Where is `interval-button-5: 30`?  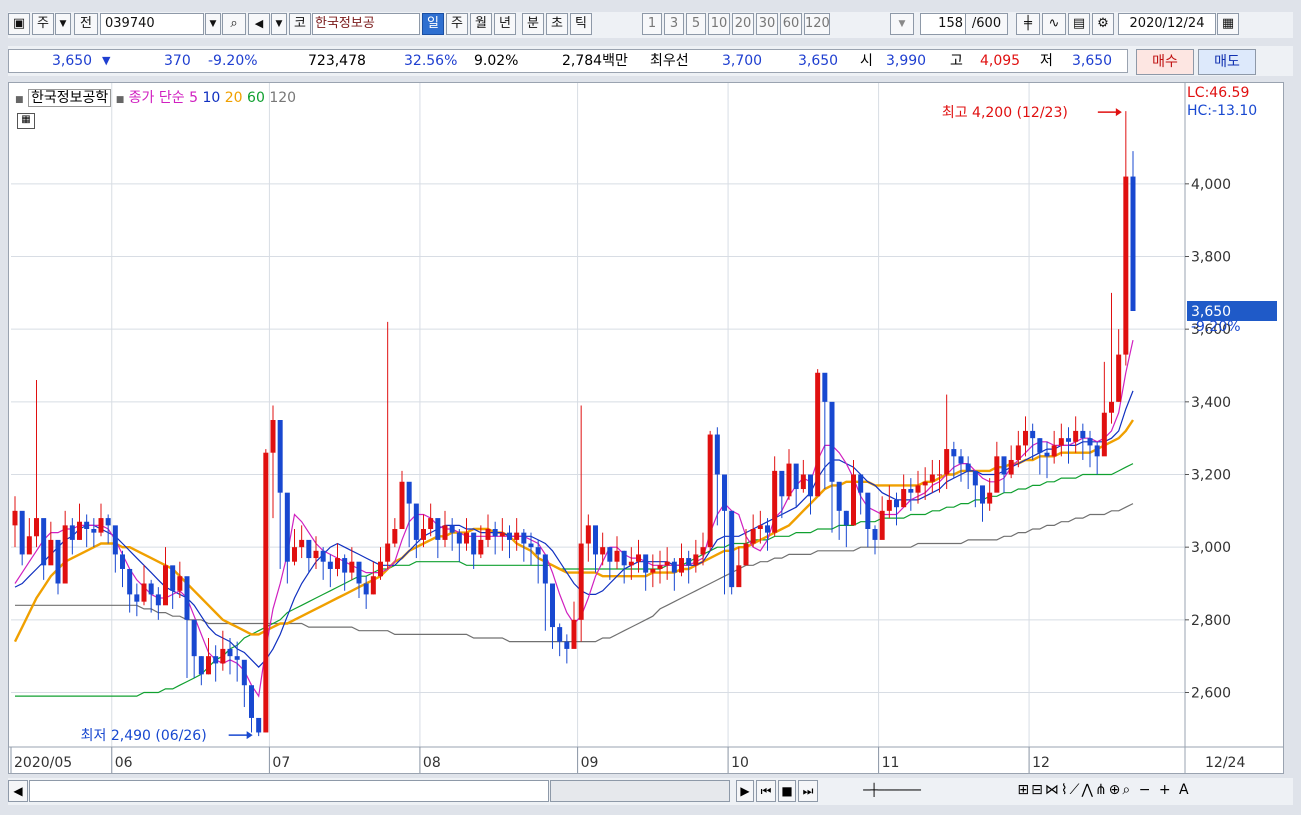 interval-button-5: 30 is located at coordinates (767, 24).